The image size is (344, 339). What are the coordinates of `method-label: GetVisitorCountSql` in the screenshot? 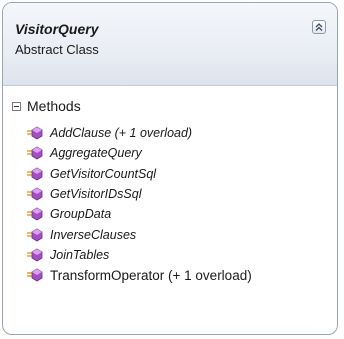 It's located at (103, 173).